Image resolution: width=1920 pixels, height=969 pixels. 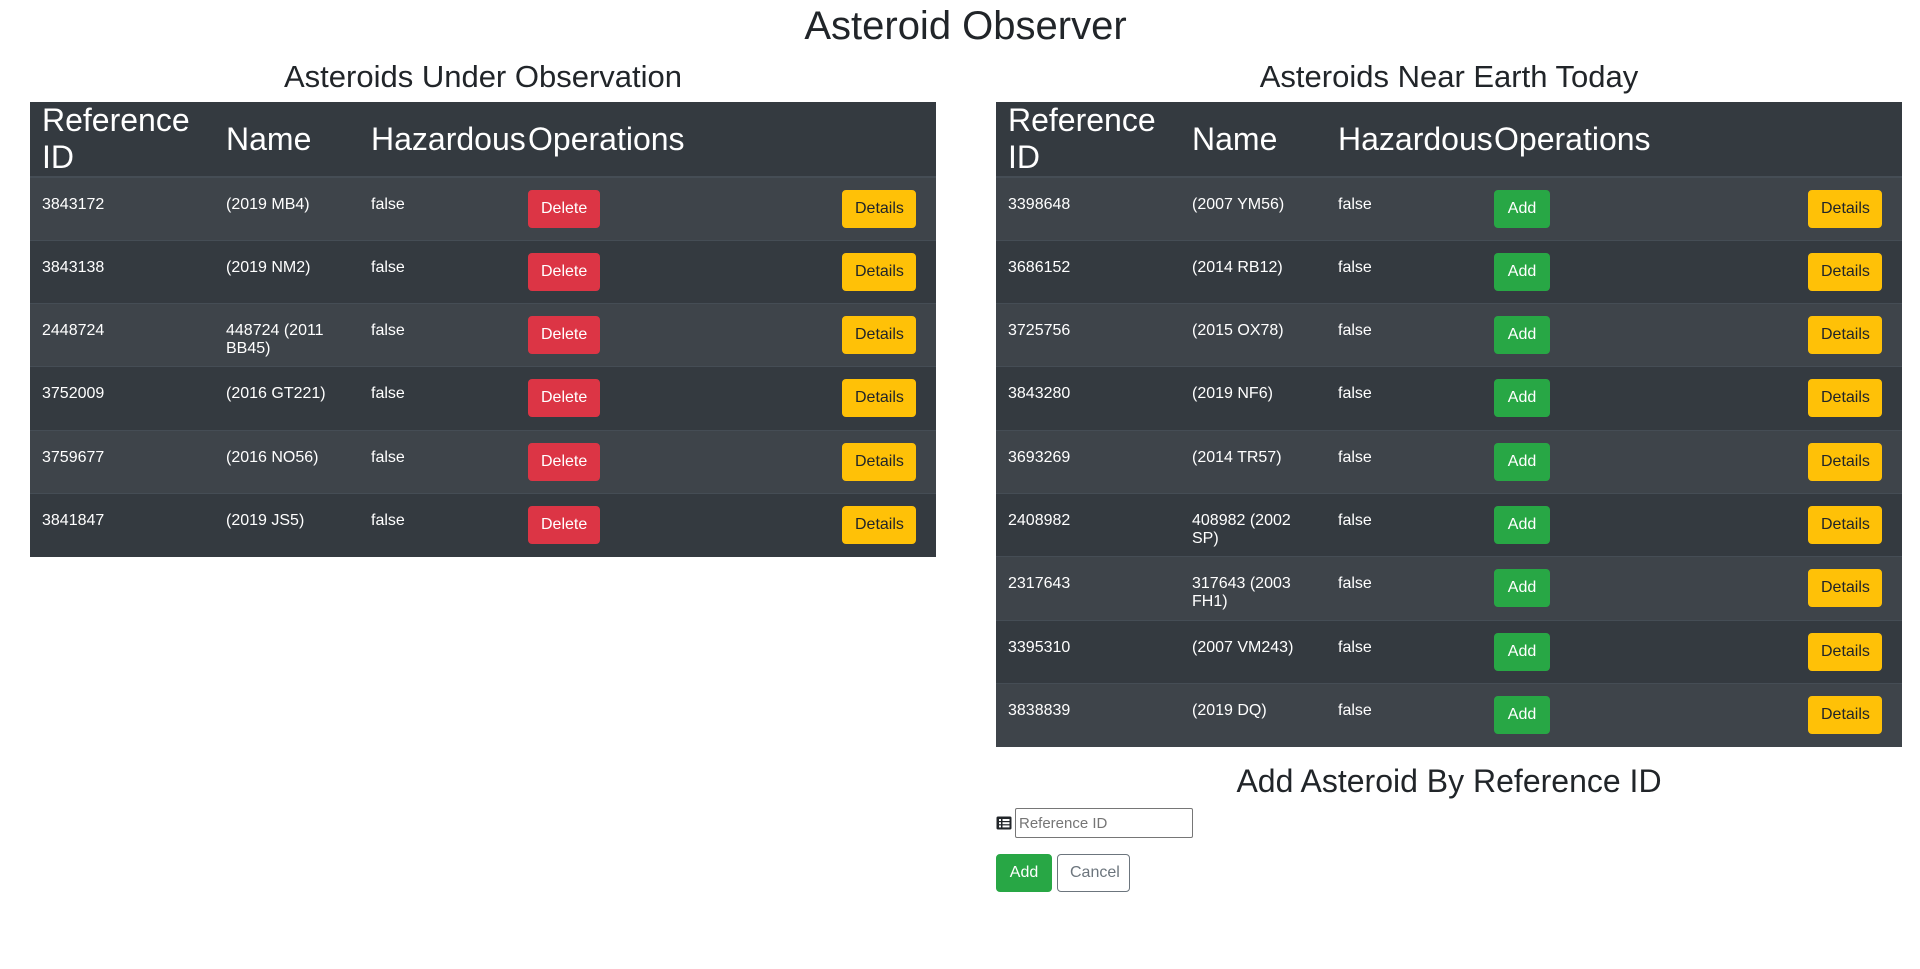 I want to click on cell-name: (2014 RB12), so click(x=1253, y=271).